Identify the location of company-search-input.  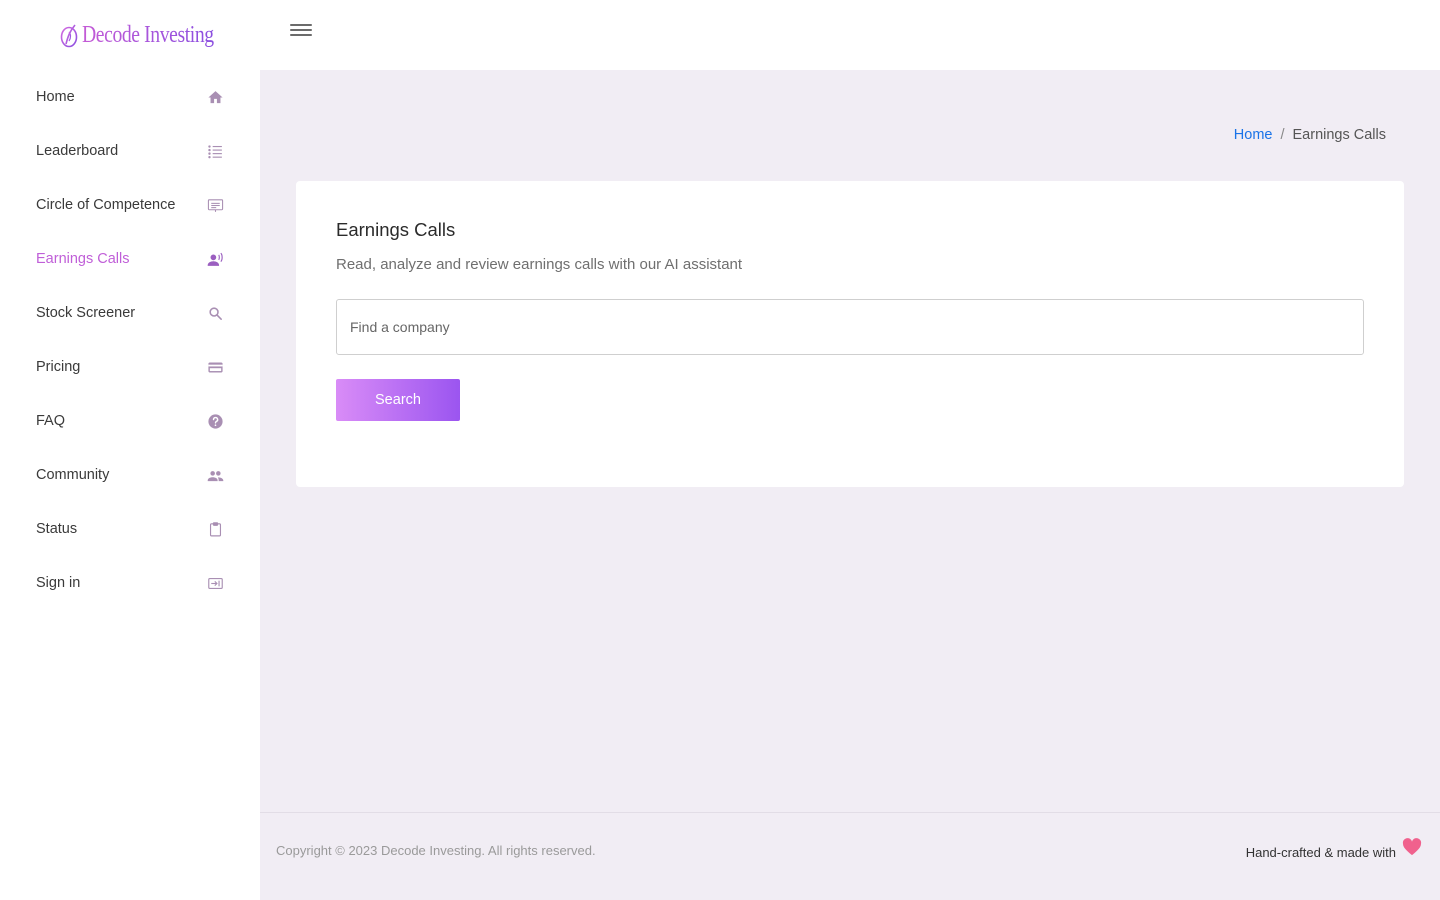
(850, 327).